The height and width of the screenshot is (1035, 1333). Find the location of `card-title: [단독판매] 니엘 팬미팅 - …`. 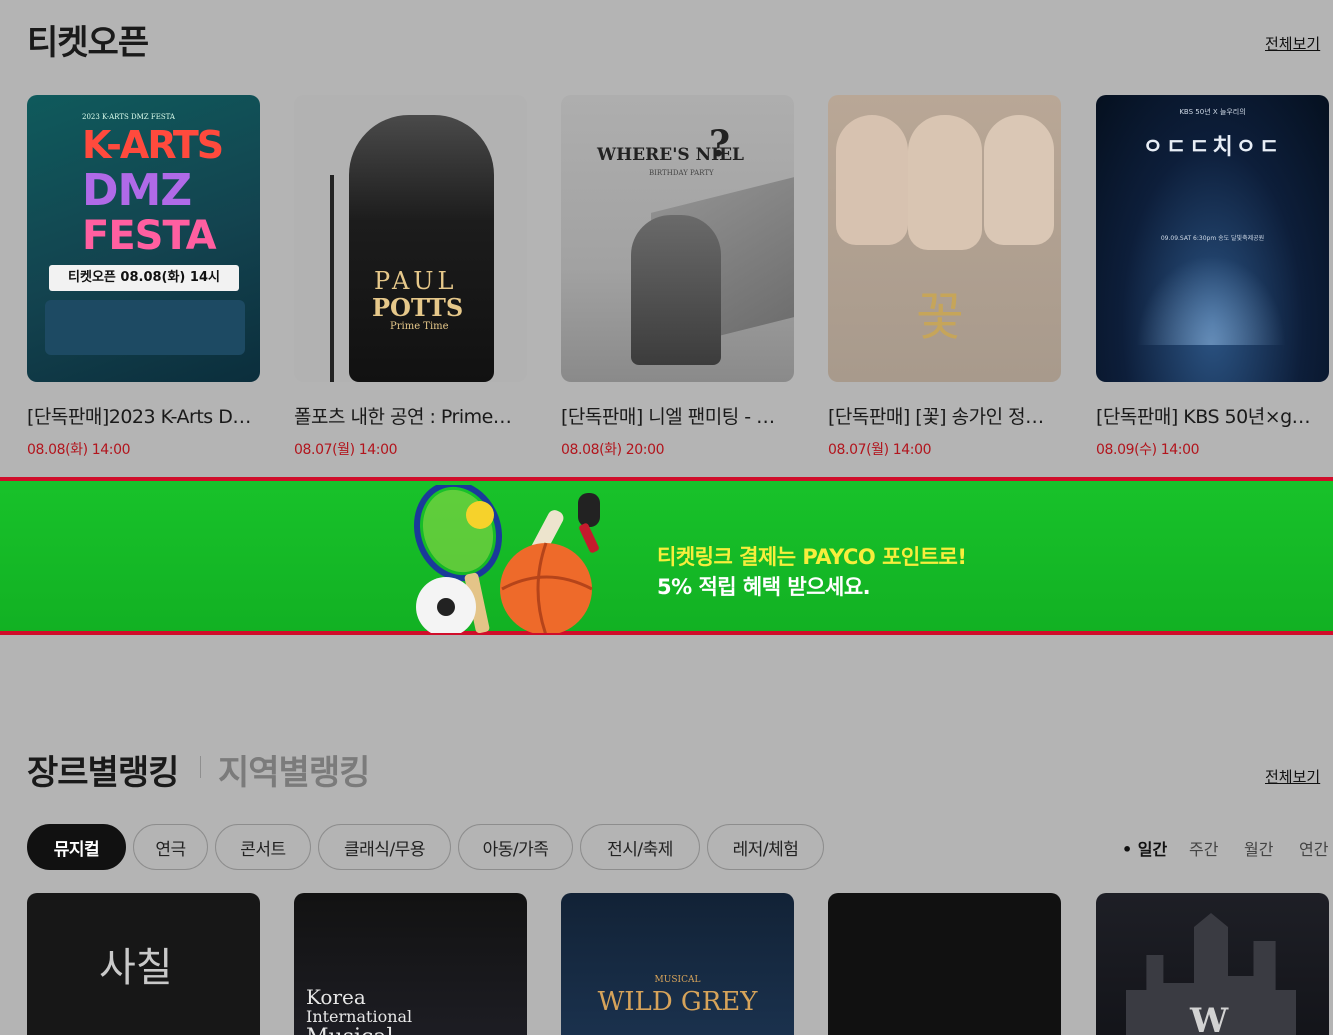

card-title: [단독판매] 니엘 팬미팅 - … is located at coordinates (677, 415).